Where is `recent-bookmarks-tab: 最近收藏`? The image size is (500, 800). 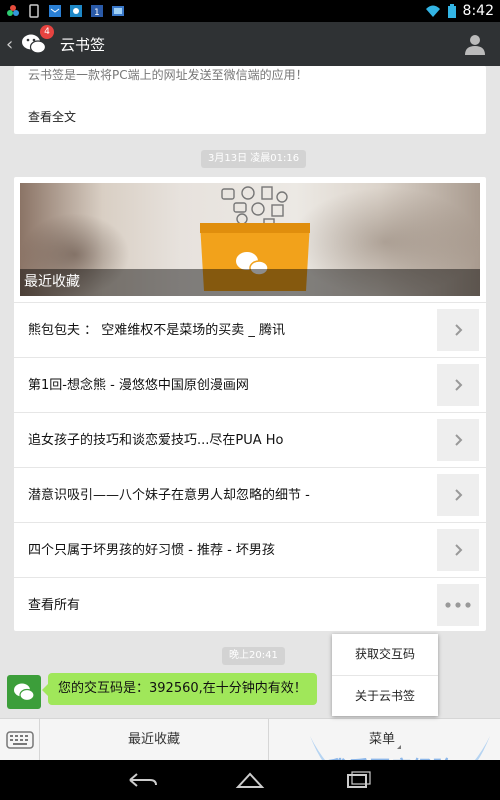
recent-bookmarks-tab: 最近收藏 is located at coordinates (154, 740).